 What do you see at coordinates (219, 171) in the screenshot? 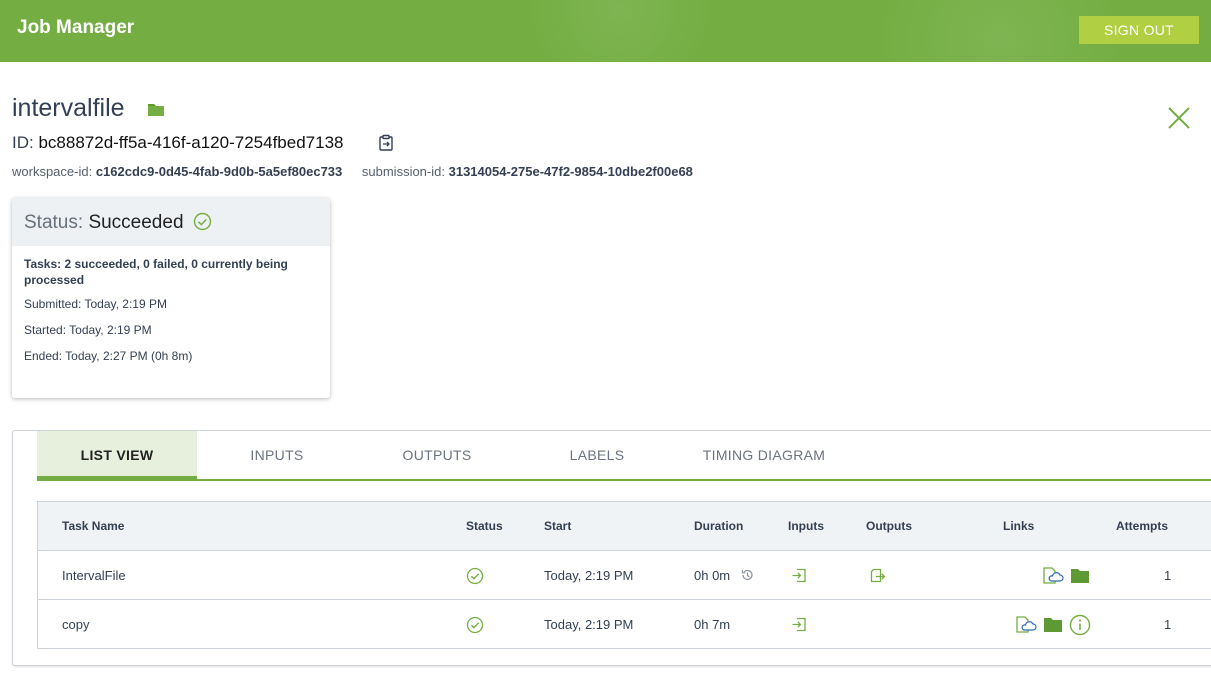
I see `workspace-id-value: c162cdc9-0d45-4fab-9d0b-5a5ef80ec733` at bounding box center [219, 171].